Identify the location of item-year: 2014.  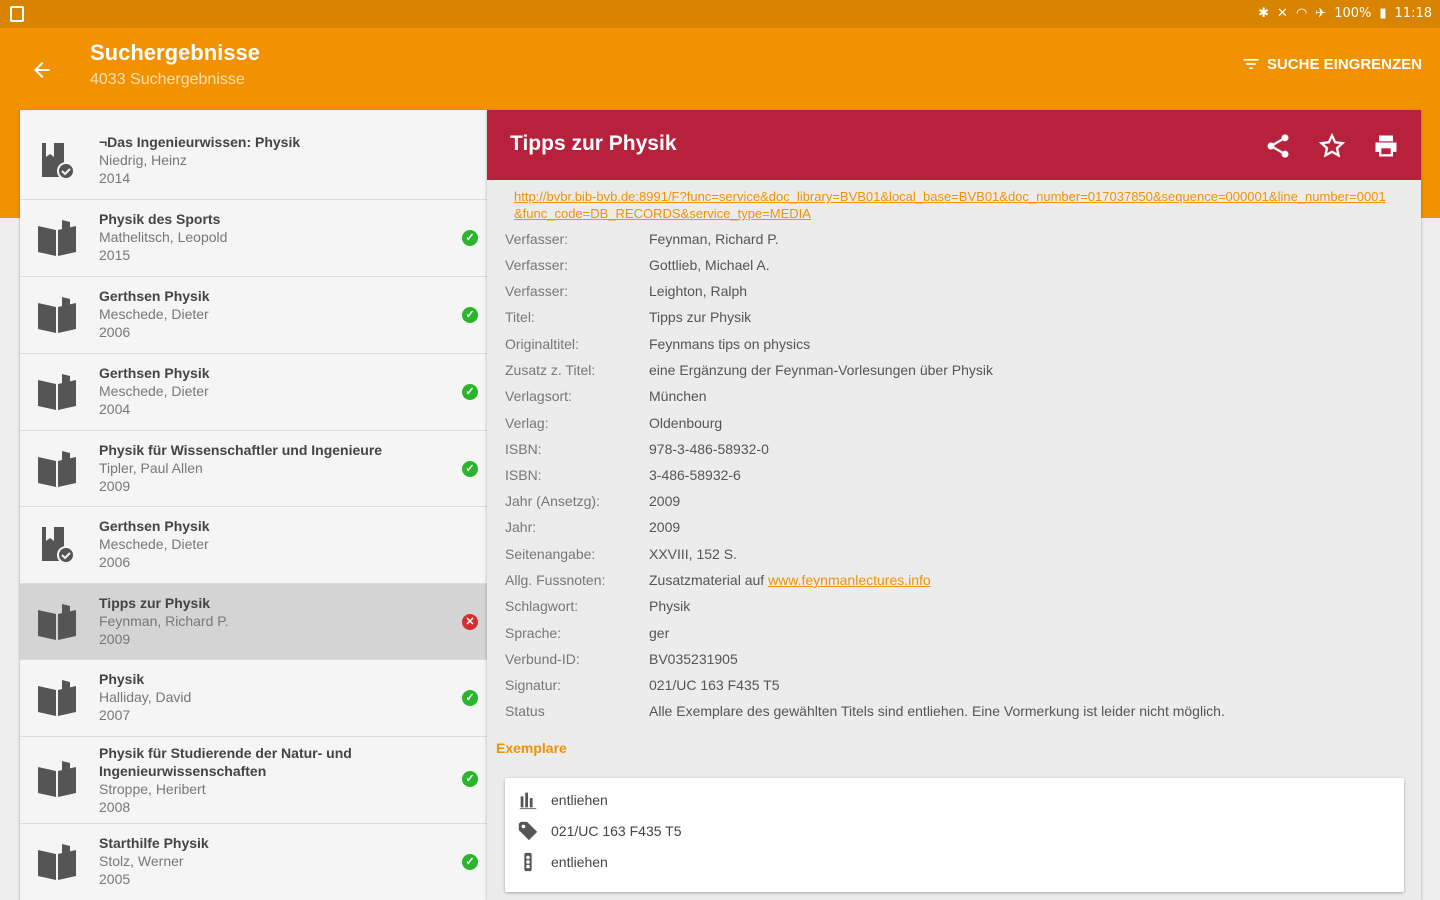
(115, 178).